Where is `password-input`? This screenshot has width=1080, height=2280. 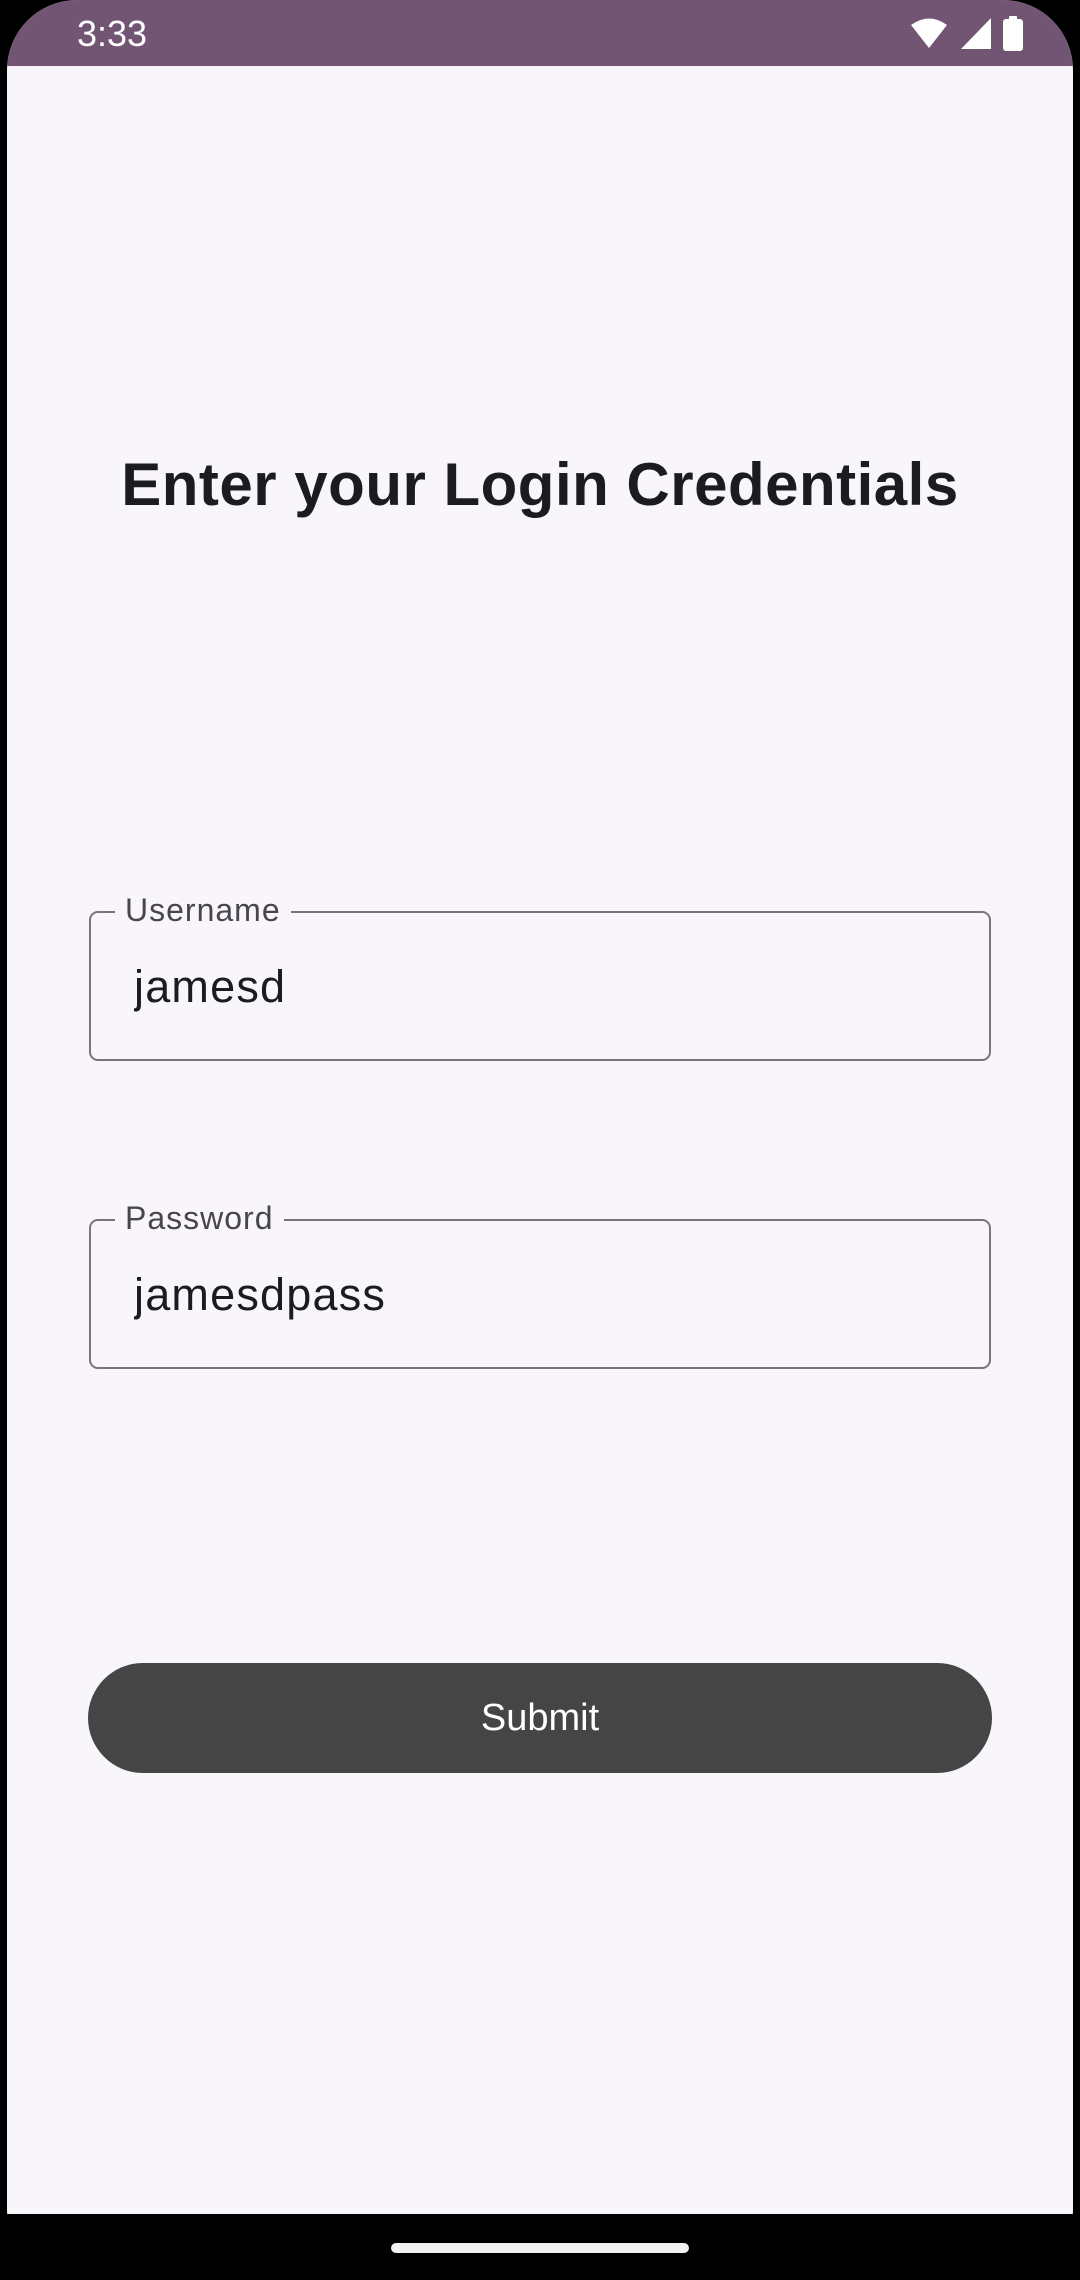 password-input is located at coordinates (544, 1295).